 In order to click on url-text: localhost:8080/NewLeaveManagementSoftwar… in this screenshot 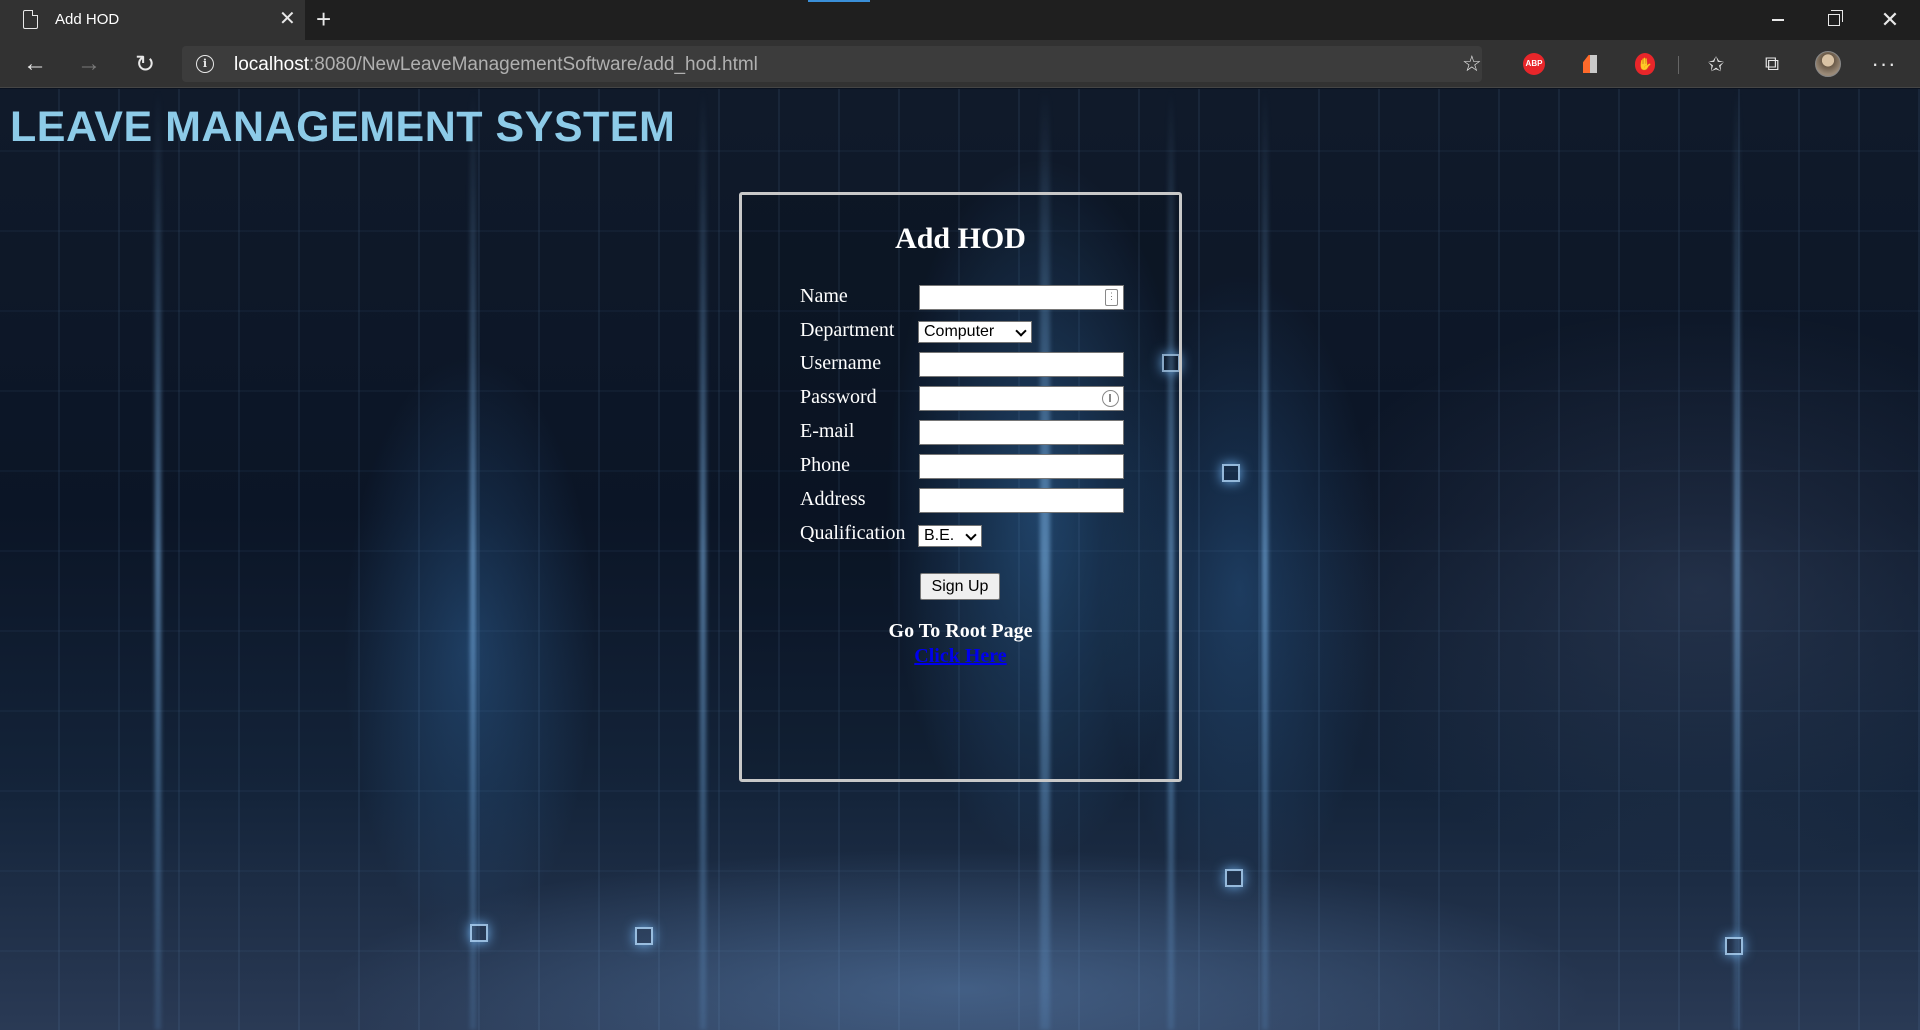, I will do `click(496, 65)`.